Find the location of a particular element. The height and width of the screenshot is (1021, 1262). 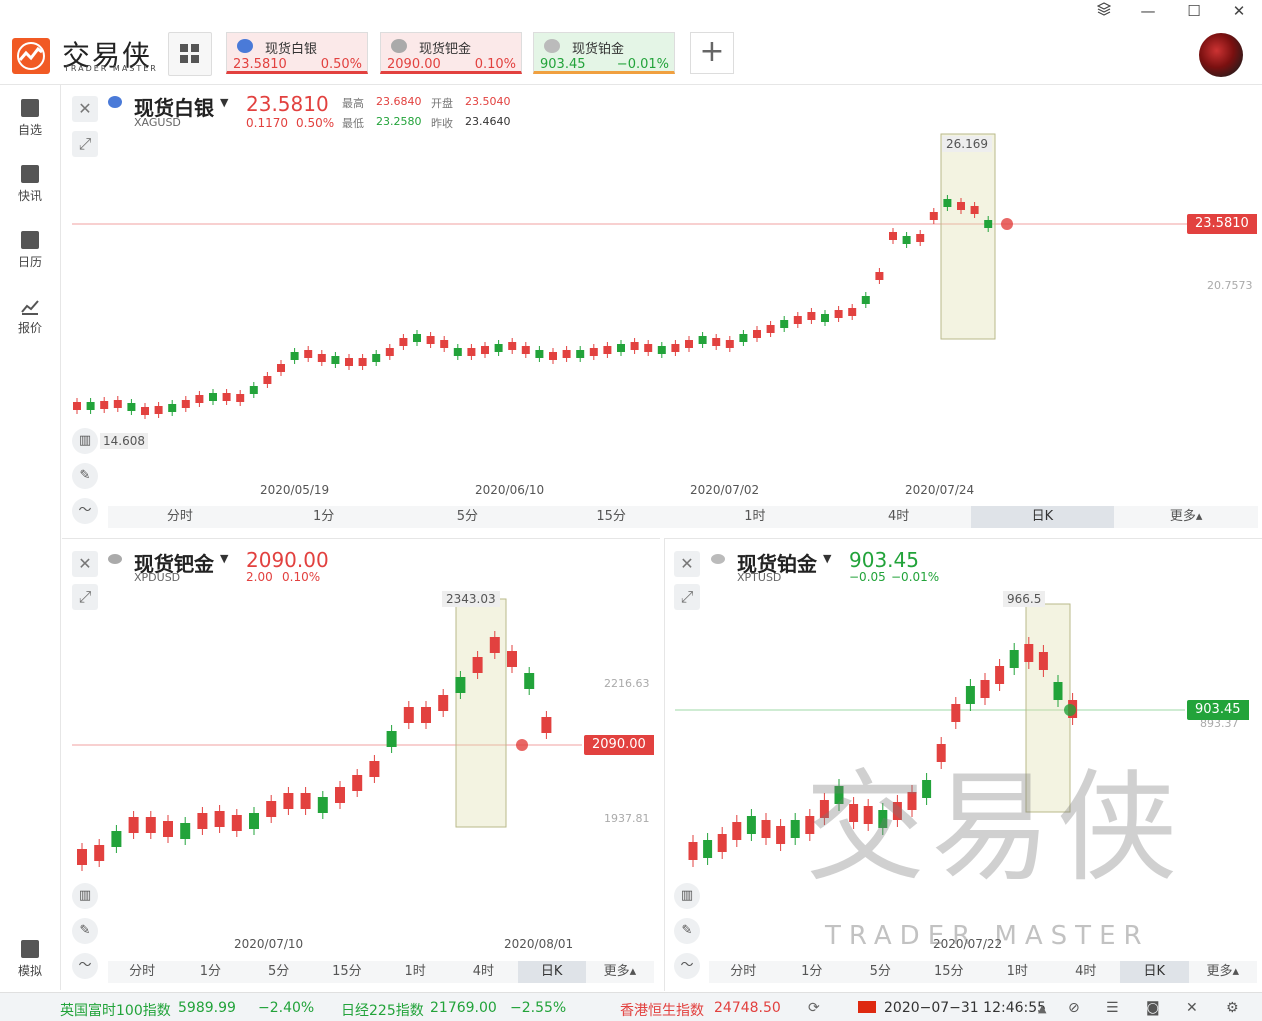

settings-icon: ⚙ is located at coordinates (1232, 1008).